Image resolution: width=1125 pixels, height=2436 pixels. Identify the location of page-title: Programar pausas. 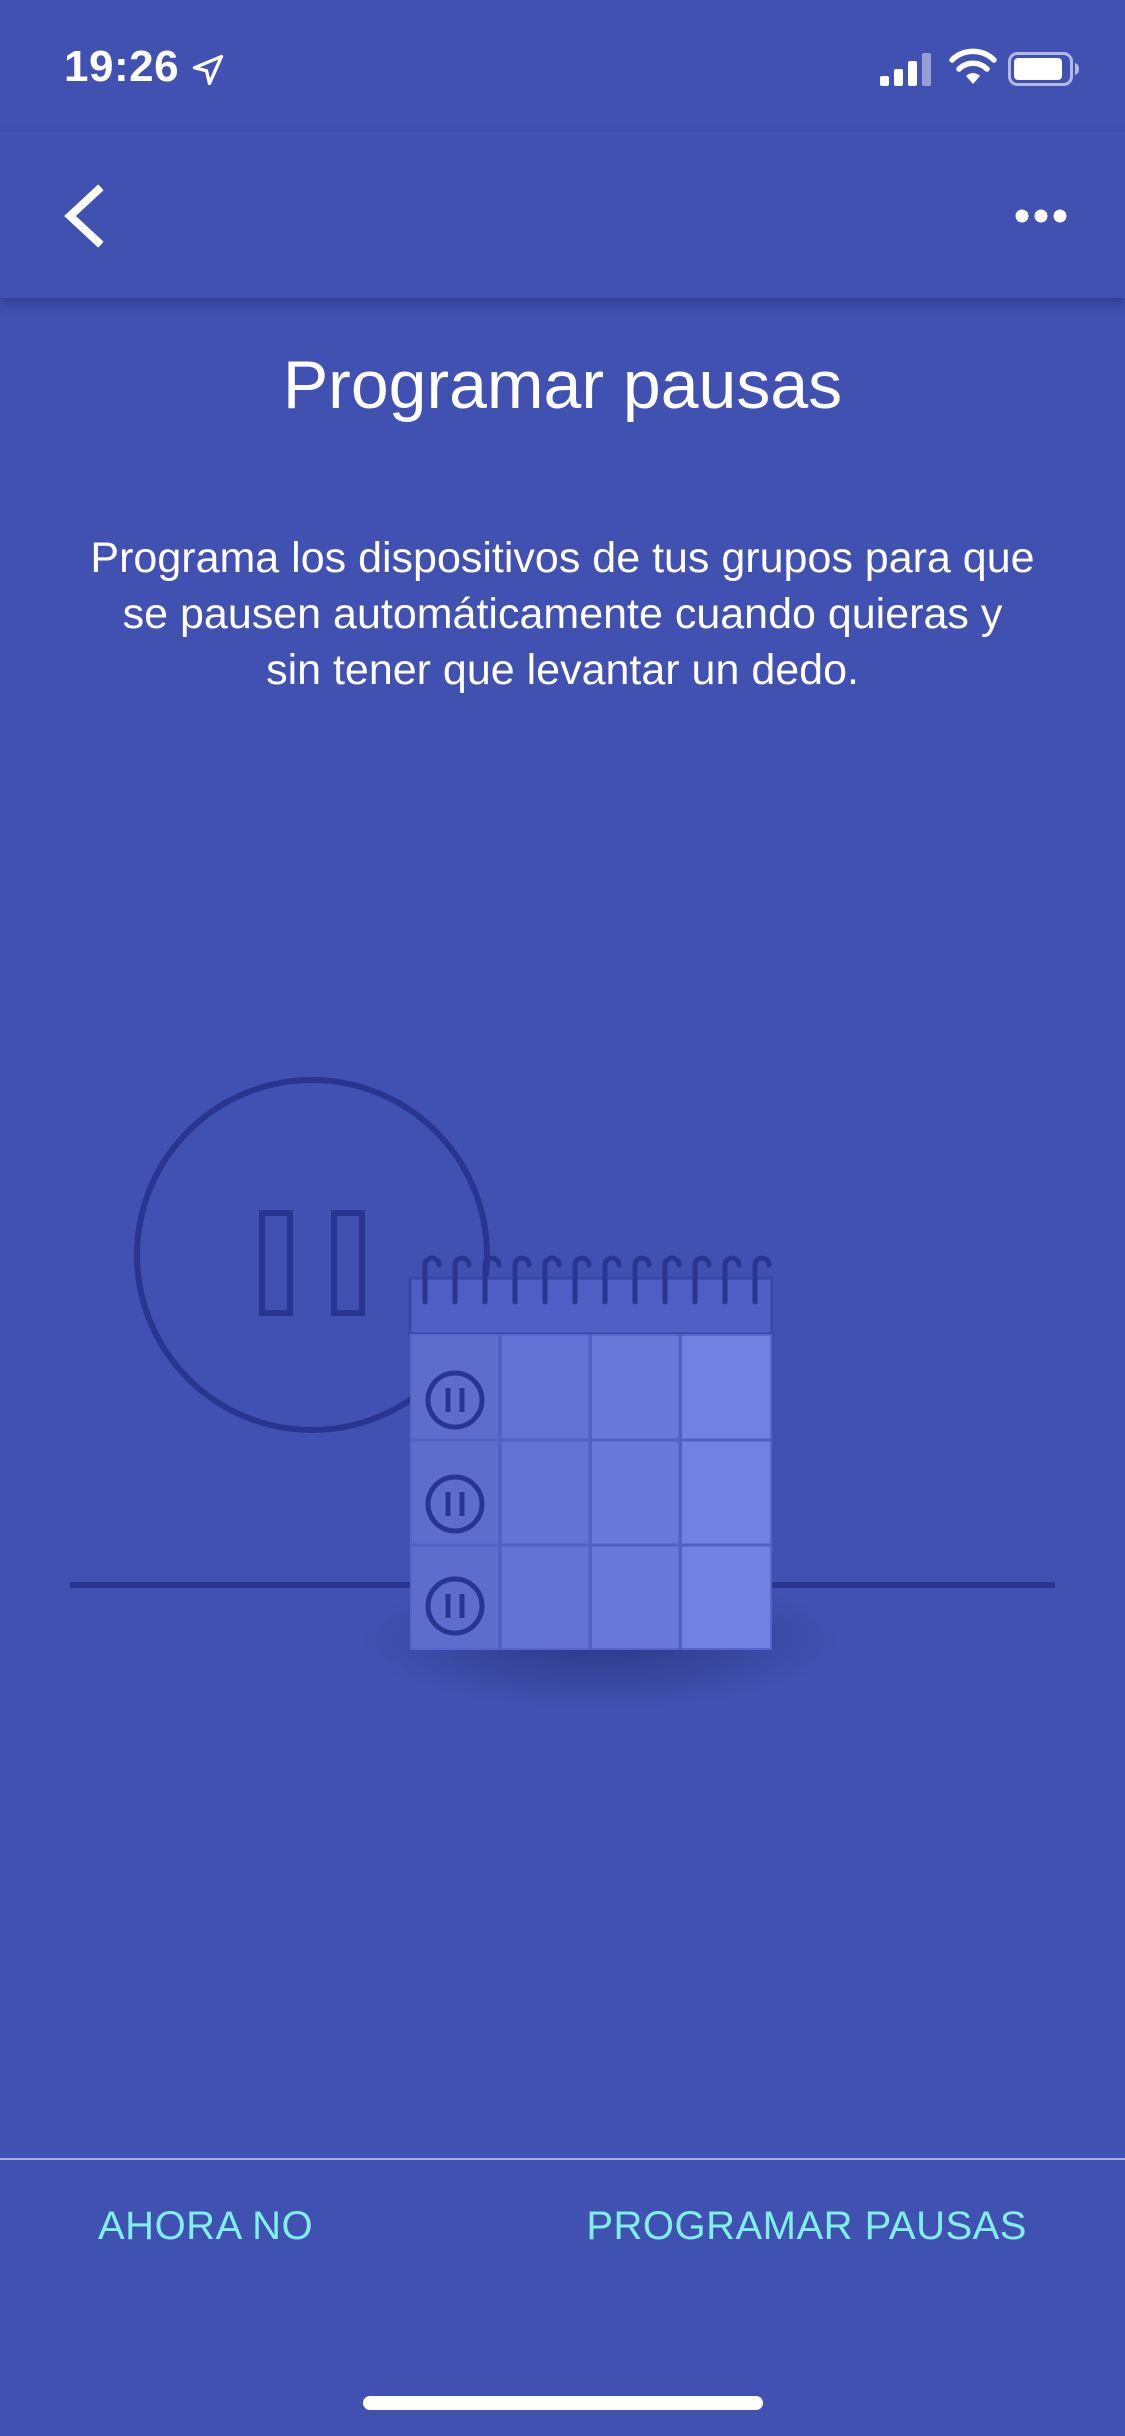
(562, 385).